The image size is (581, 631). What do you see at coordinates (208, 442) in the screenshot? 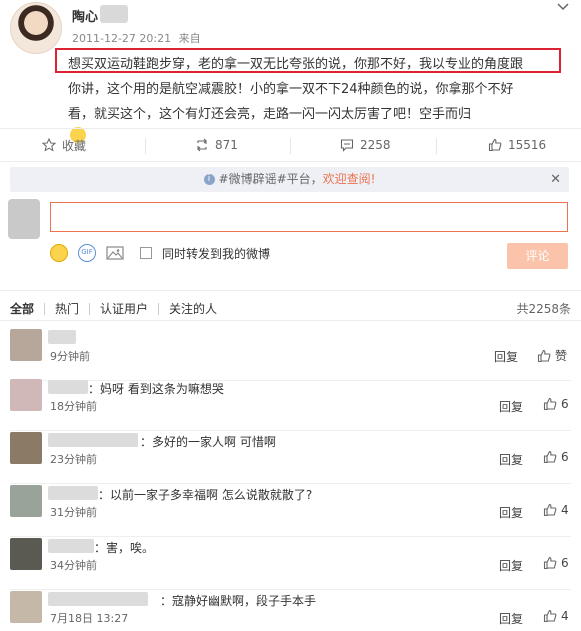
I see `comment-text: ：多好的一家人啊 可惜啊` at bounding box center [208, 442].